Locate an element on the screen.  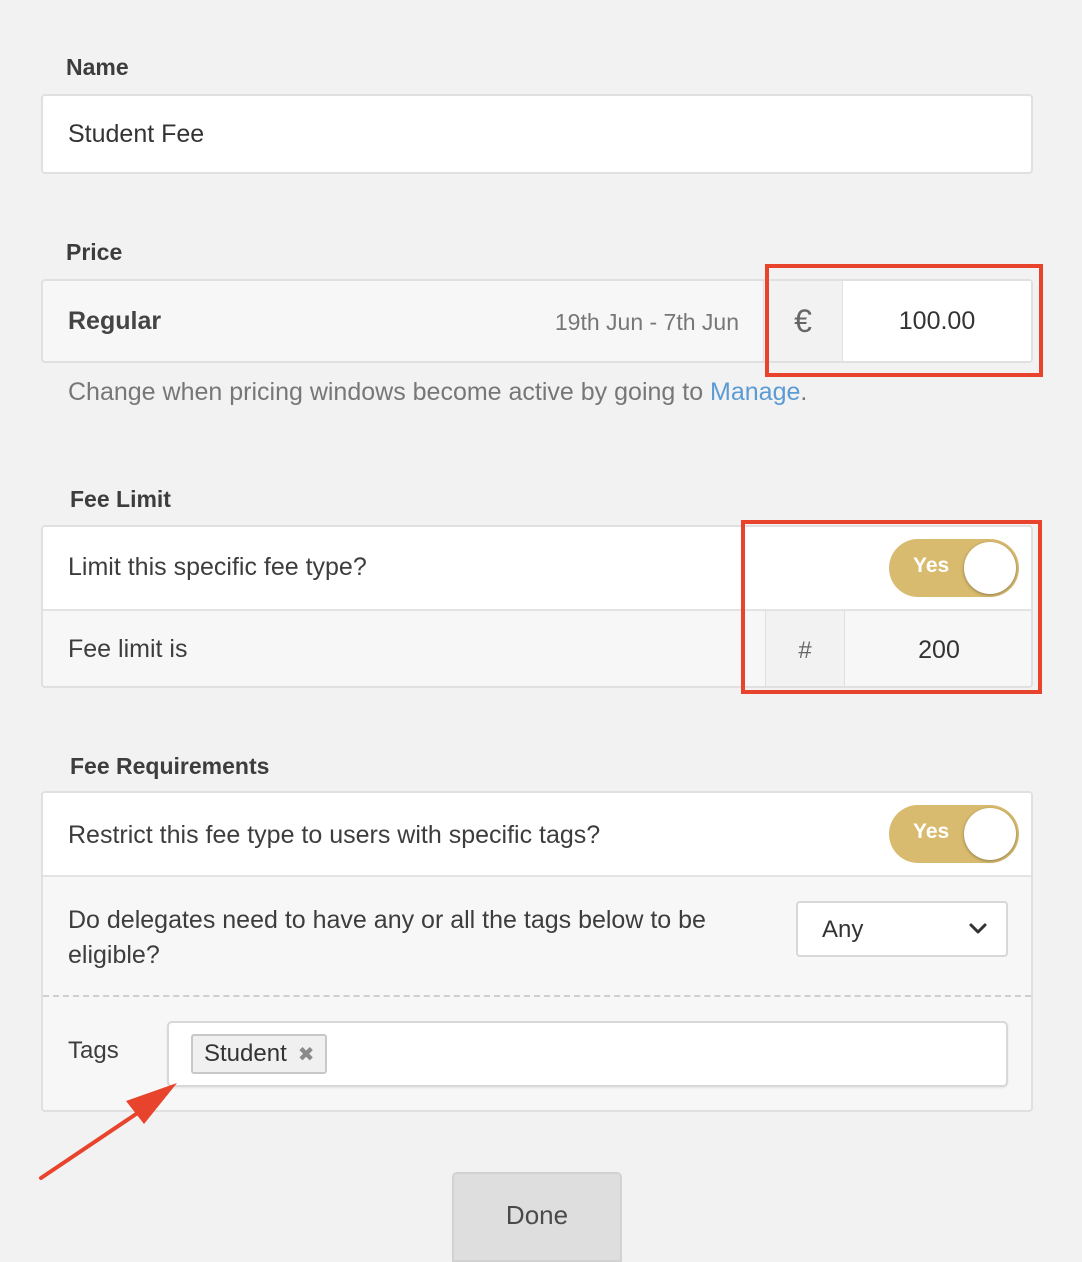
limit-value-label: Fee limit is is located at coordinates (128, 649).